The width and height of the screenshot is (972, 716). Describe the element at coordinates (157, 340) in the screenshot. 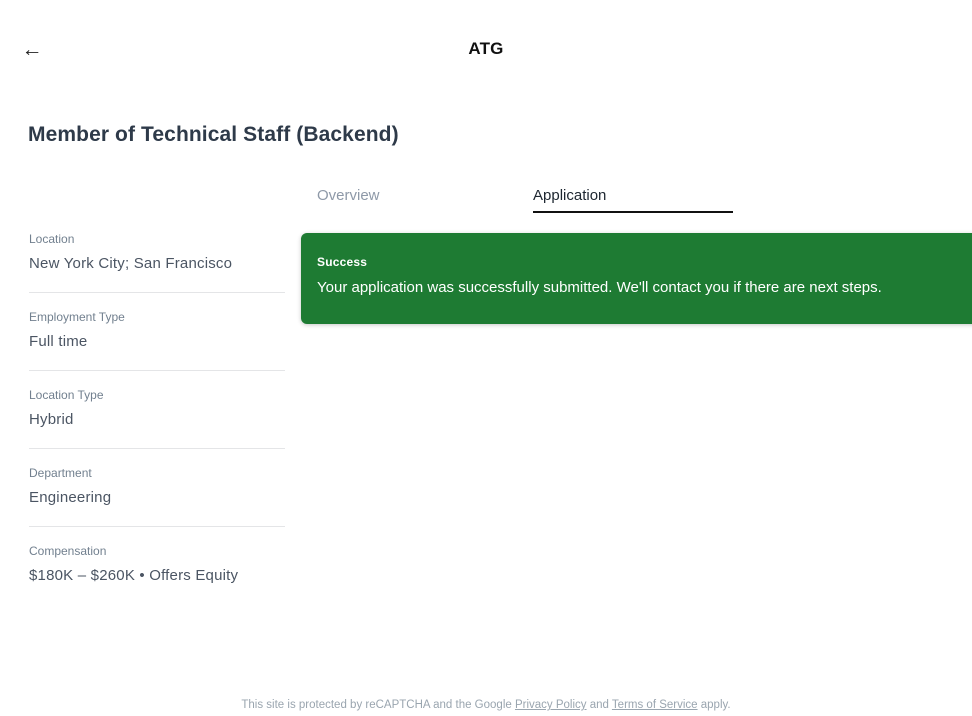

I see `field-employment-type: Employment Type Full time` at that location.